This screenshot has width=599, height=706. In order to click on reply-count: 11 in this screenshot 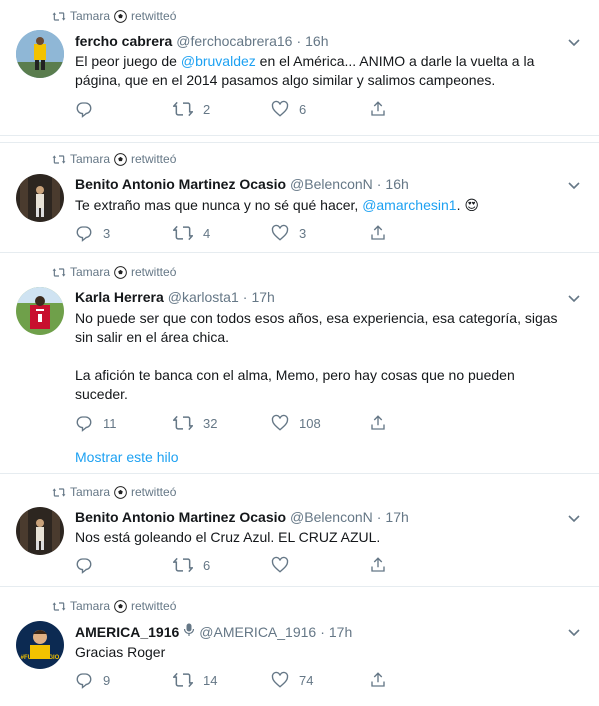, I will do `click(110, 423)`.